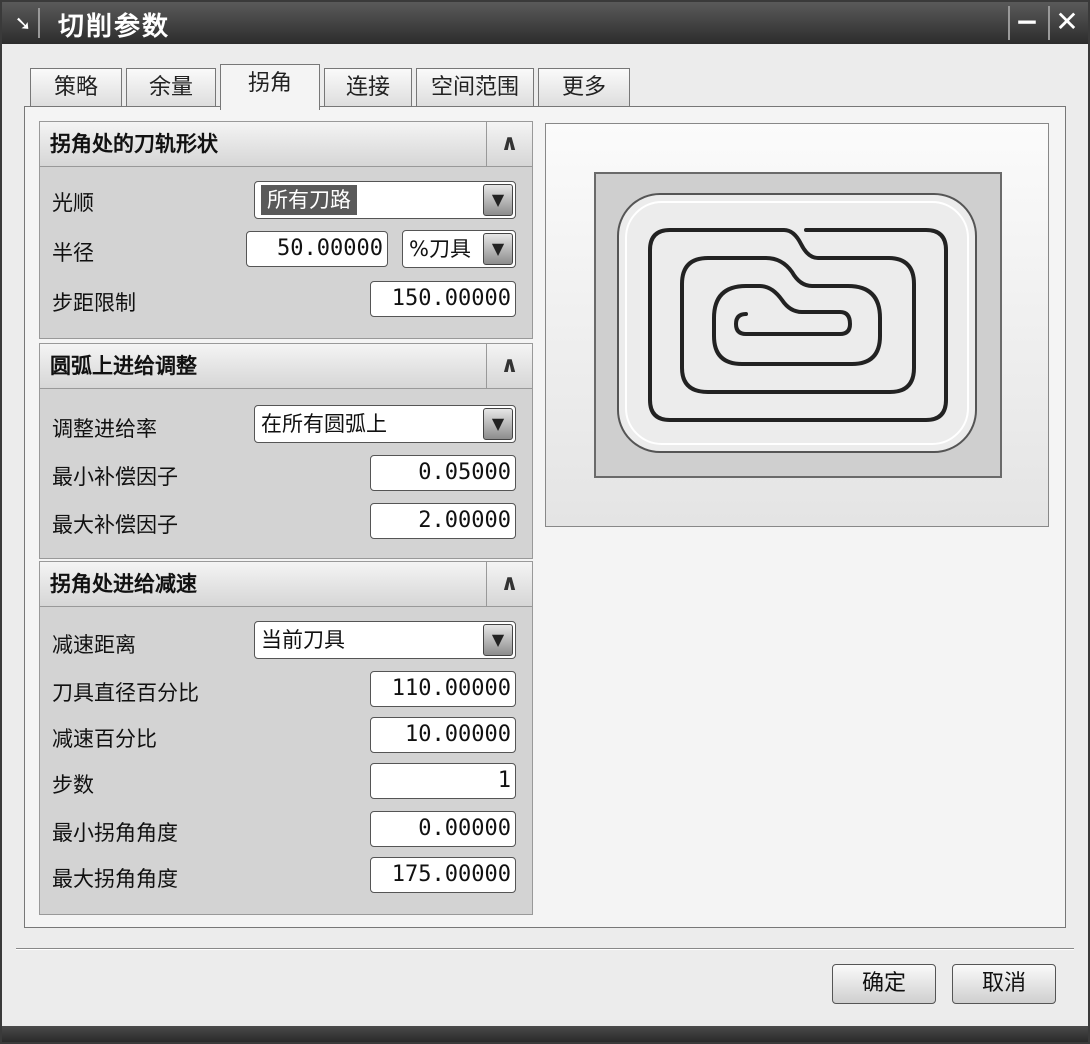 The image size is (1090, 1044). I want to click on section-corner-decel-header: 拐角处进给减速 ∧, so click(286, 584).